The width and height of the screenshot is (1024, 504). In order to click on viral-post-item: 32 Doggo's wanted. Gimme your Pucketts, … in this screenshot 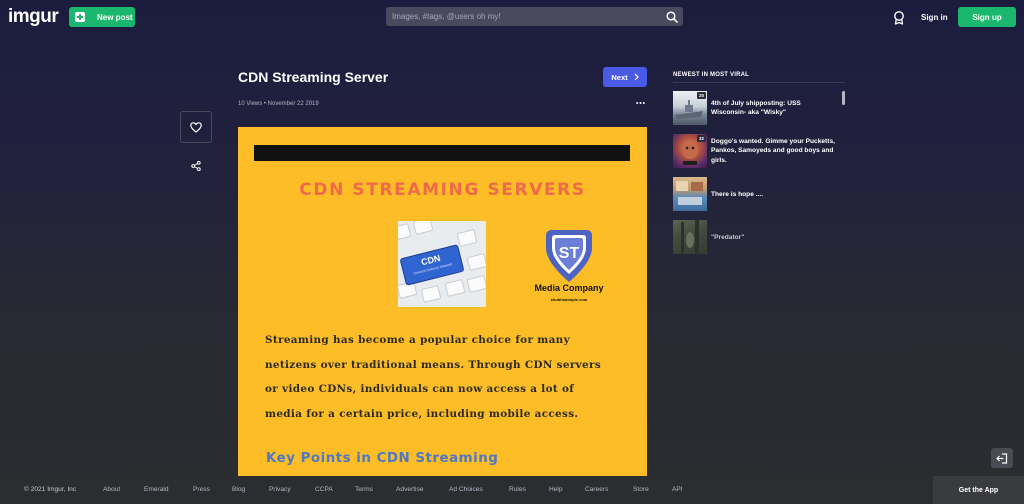, I will do `click(755, 152)`.